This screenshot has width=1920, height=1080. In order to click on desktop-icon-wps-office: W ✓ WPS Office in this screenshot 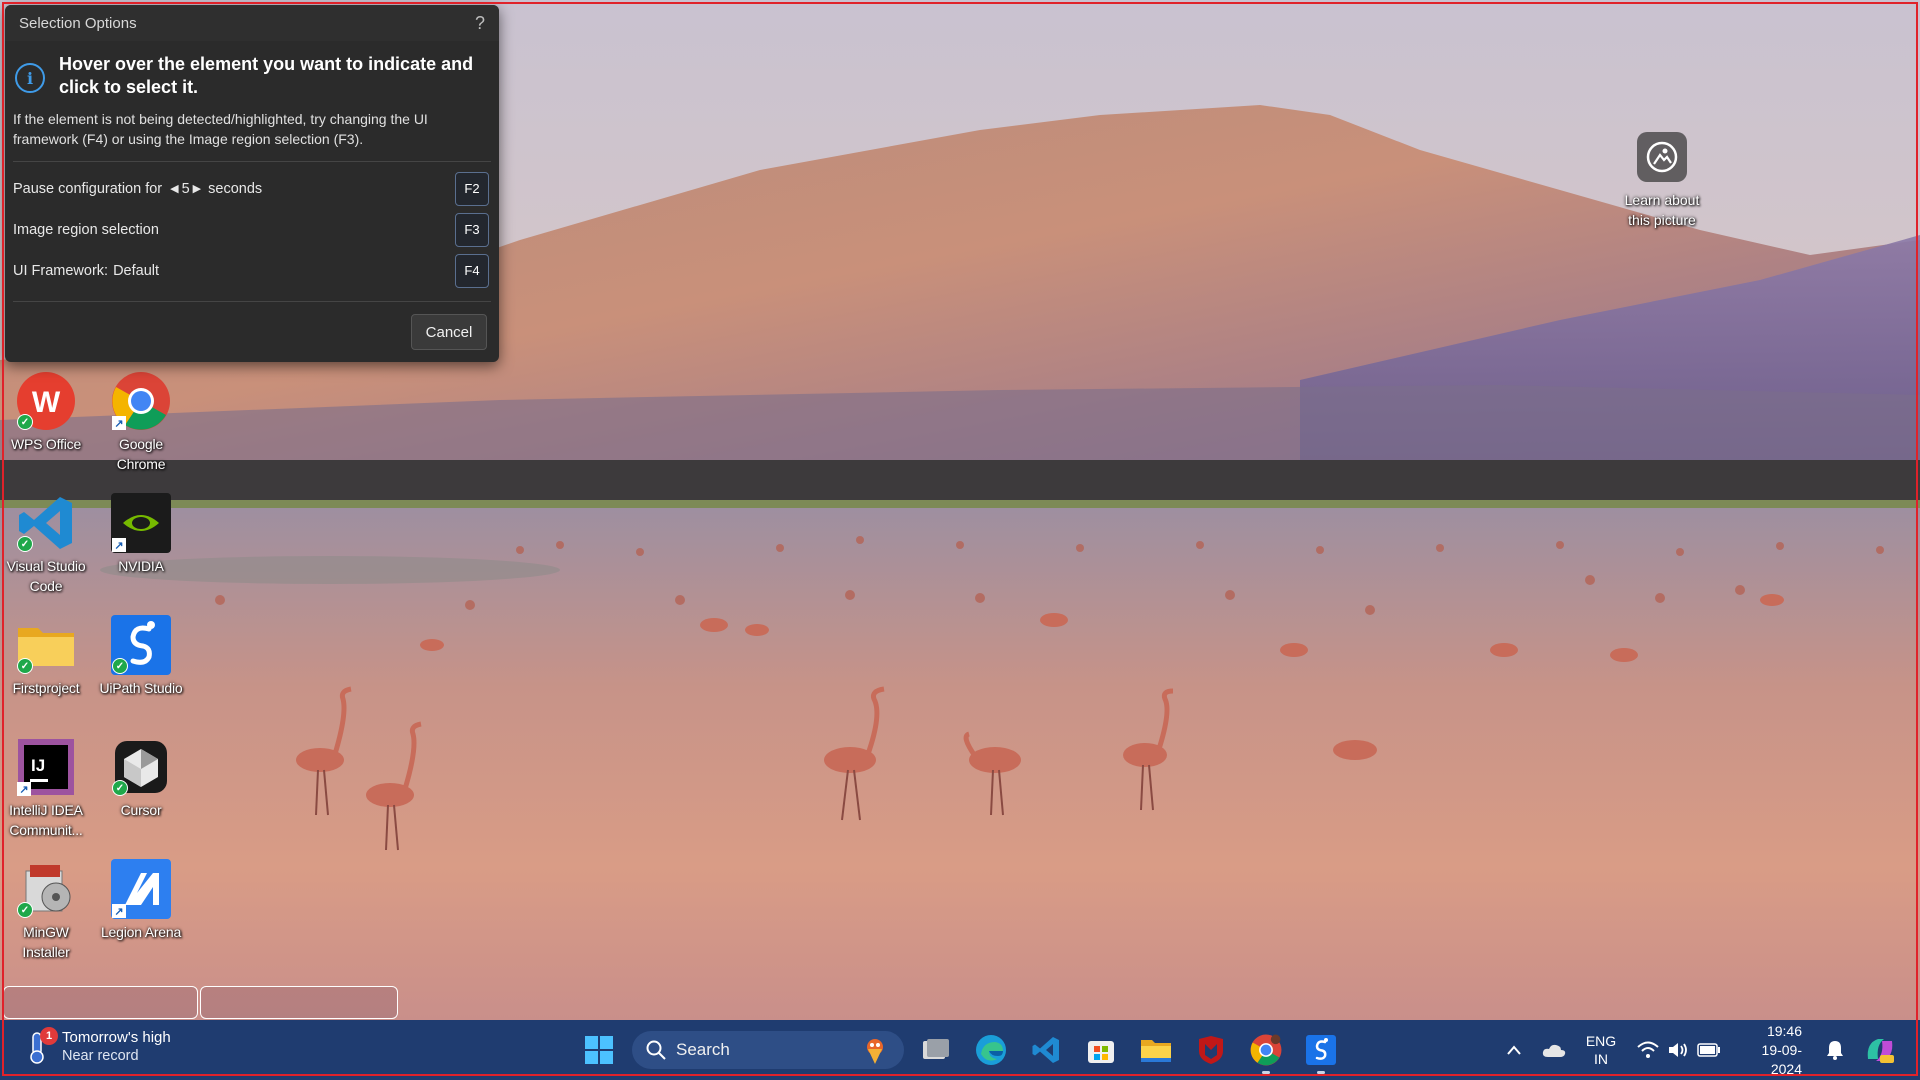, I will do `click(46, 412)`.